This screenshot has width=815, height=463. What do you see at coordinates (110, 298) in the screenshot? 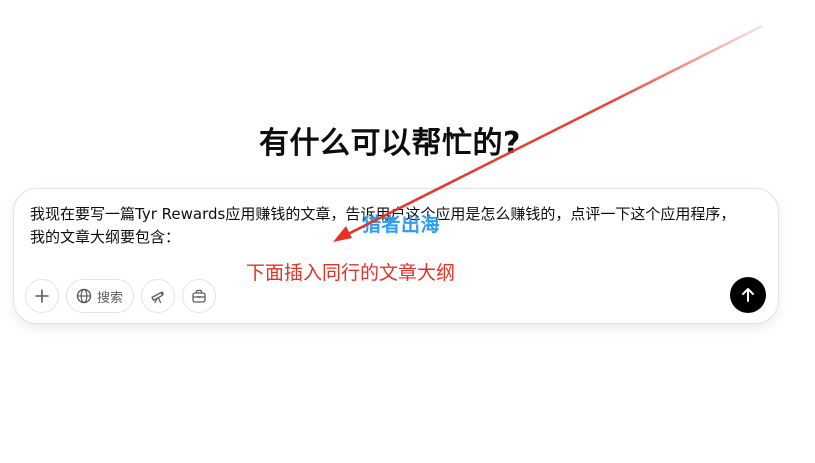
I see `search-button-label: 搜索` at bounding box center [110, 298].